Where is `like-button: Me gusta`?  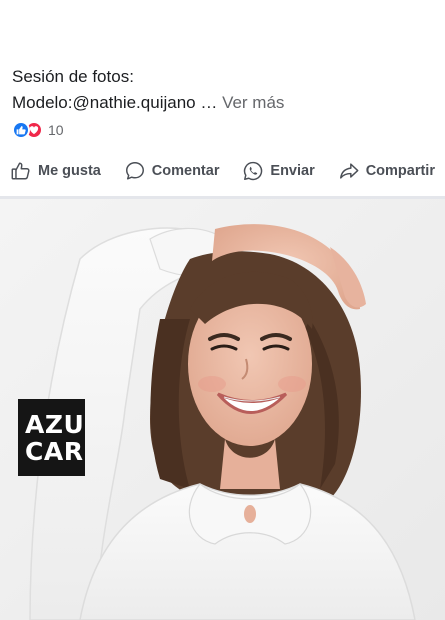
like-button: Me gusta is located at coordinates (55, 171).